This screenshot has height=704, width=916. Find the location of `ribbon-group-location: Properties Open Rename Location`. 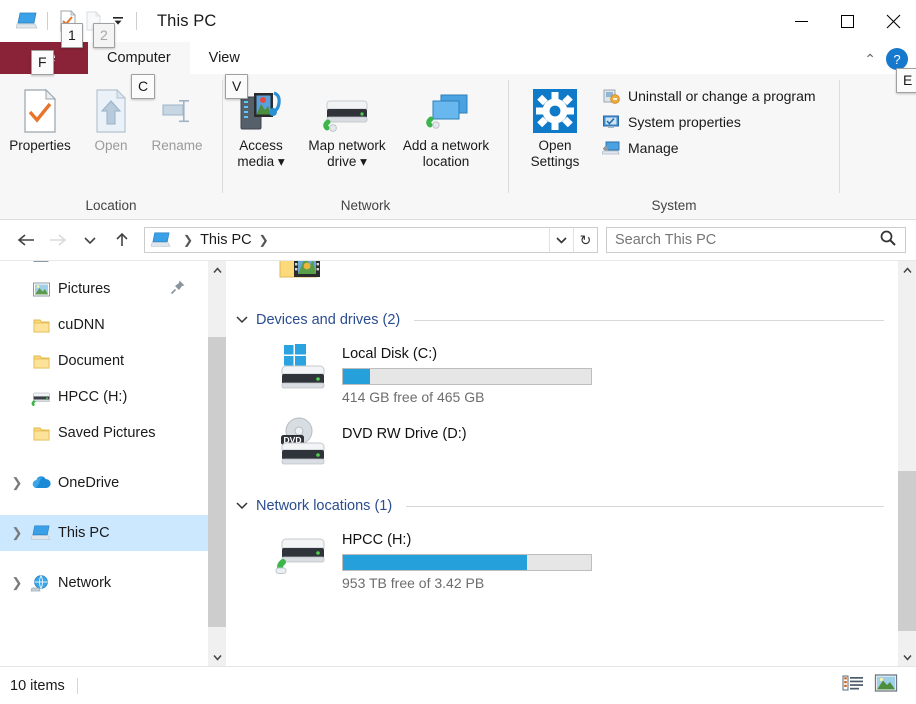

ribbon-group-location: Properties Open Rename Location is located at coordinates (111, 147).